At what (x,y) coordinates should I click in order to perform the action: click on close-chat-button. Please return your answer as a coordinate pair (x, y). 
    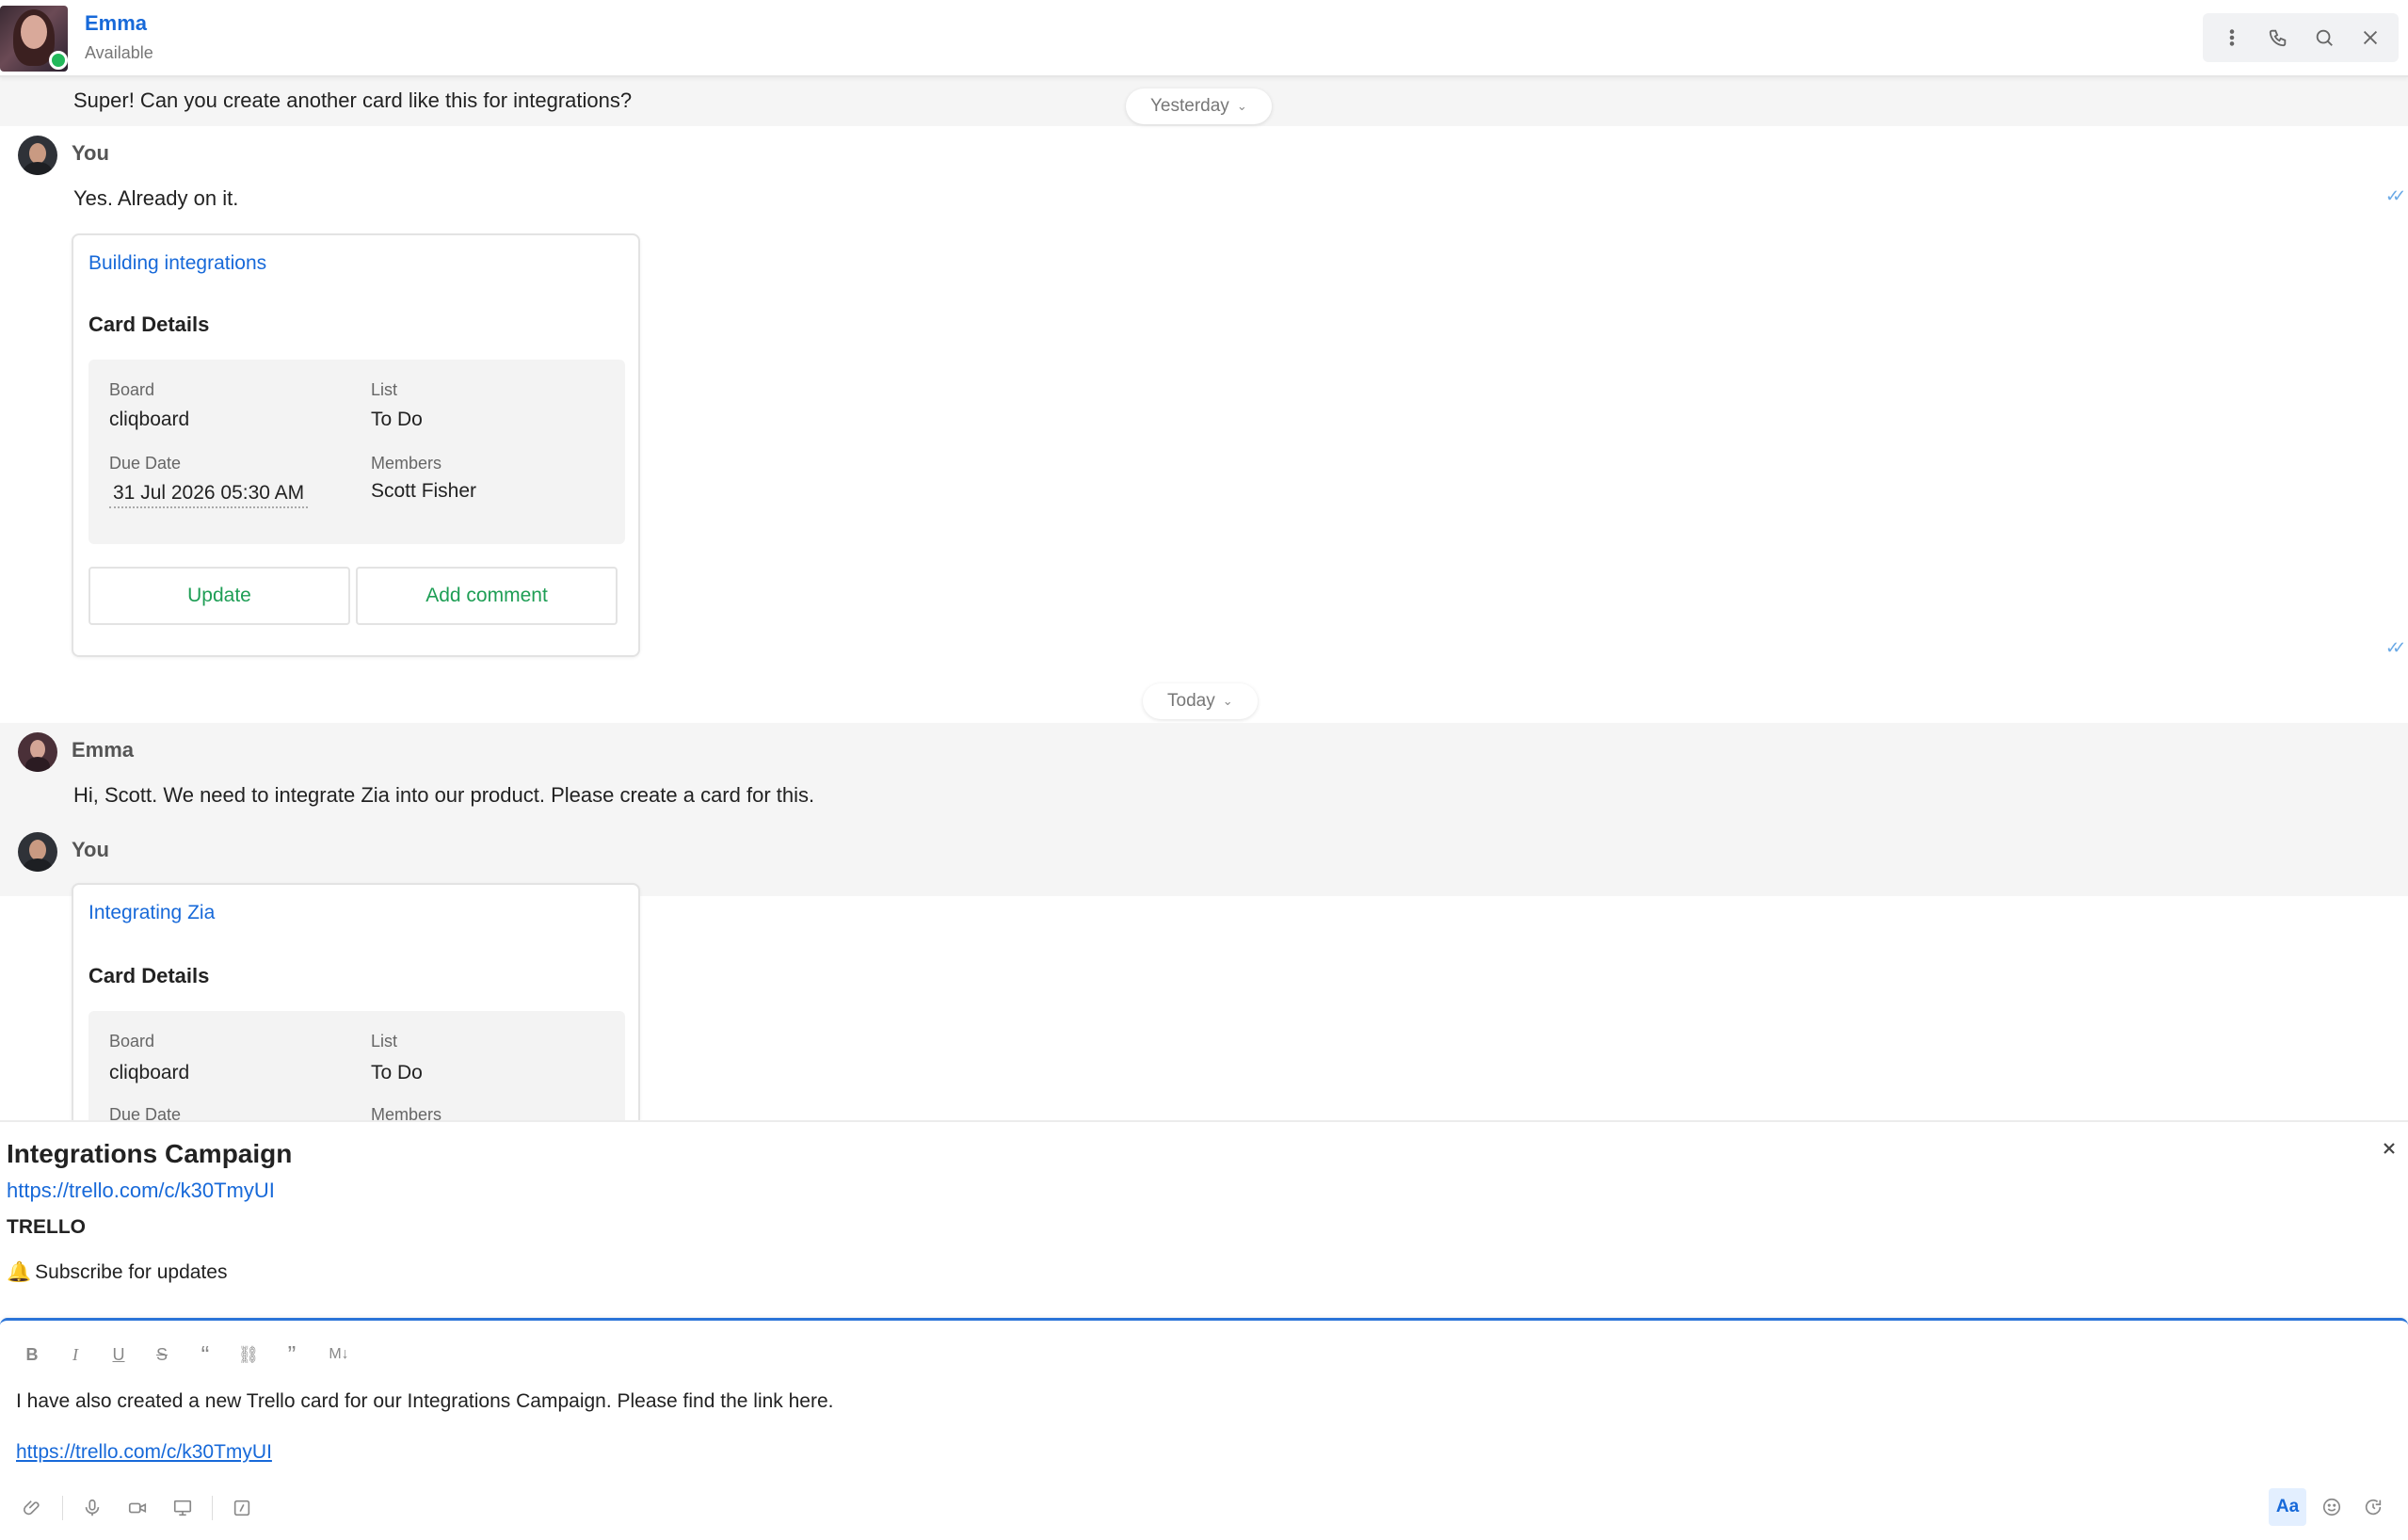
    Looking at the image, I should click on (2370, 37).